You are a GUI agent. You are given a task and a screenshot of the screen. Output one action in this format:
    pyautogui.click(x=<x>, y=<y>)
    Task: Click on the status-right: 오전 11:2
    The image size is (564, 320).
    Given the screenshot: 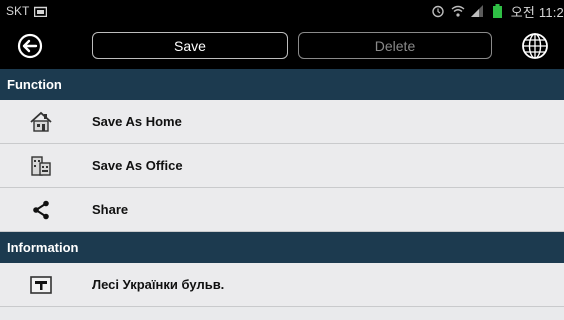 What is the action you would take?
    pyautogui.click(x=497, y=11)
    